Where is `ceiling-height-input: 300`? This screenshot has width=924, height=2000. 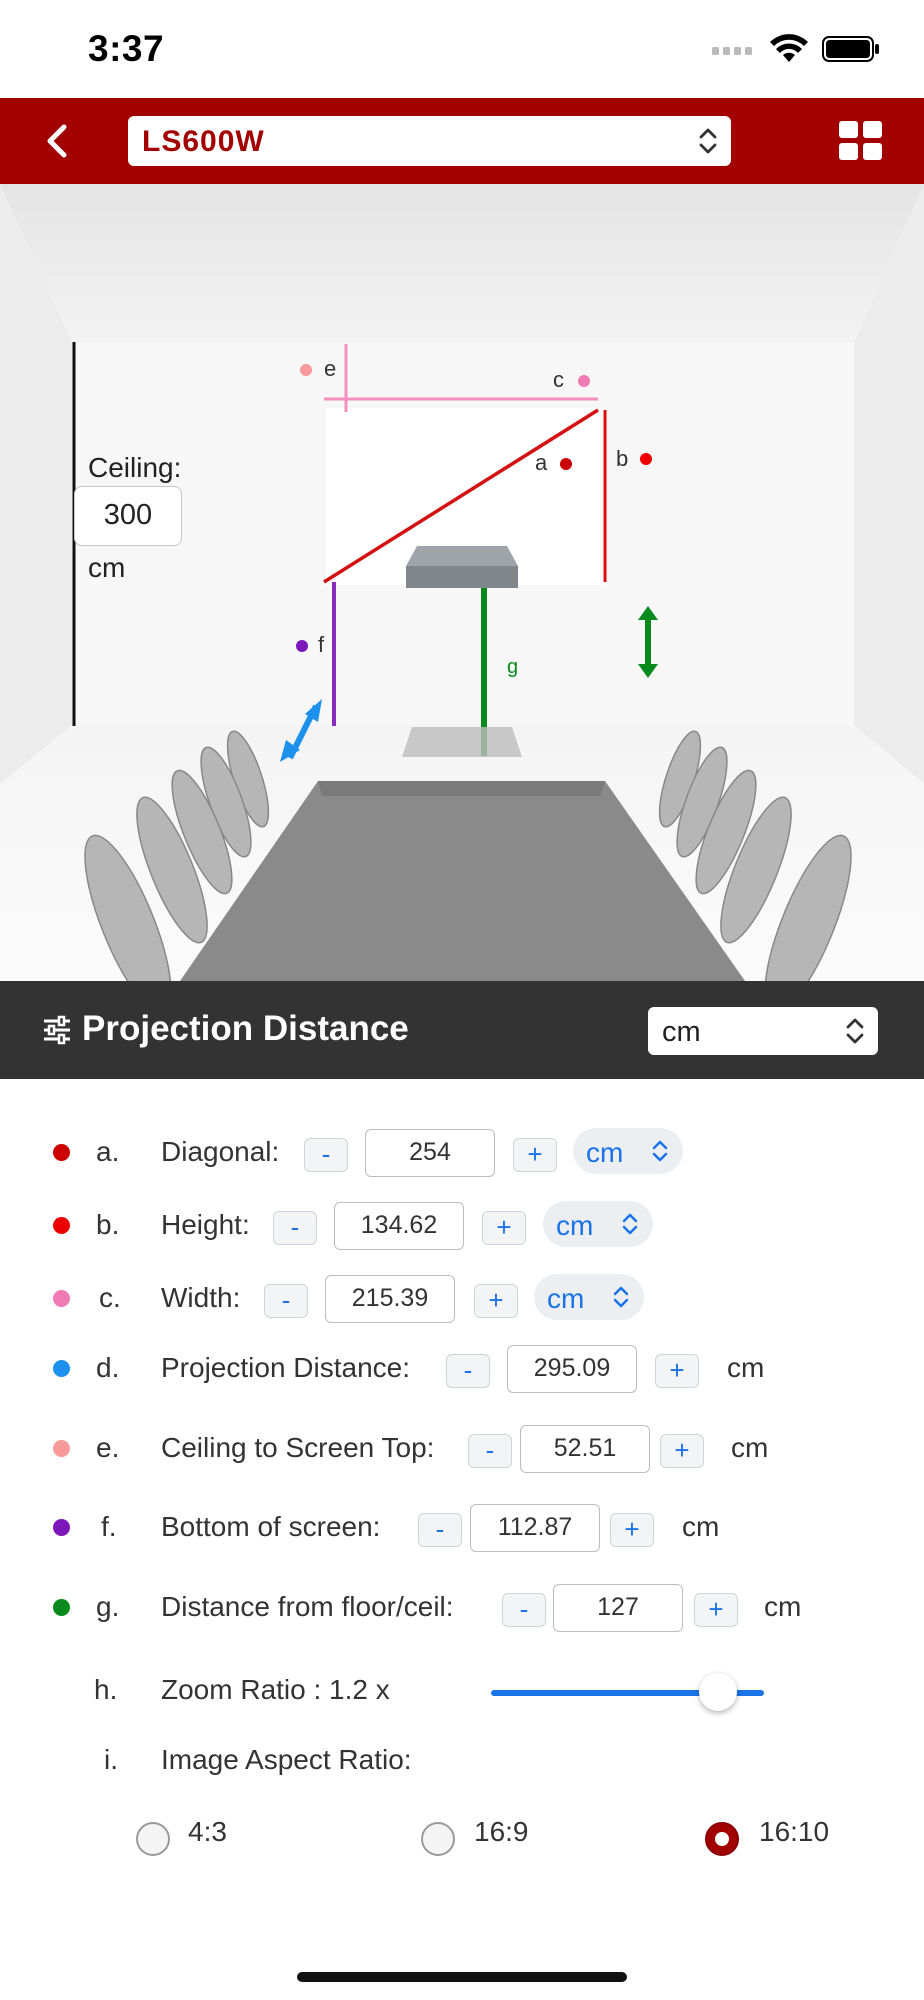
ceiling-height-input: 300 is located at coordinates (128, 516).